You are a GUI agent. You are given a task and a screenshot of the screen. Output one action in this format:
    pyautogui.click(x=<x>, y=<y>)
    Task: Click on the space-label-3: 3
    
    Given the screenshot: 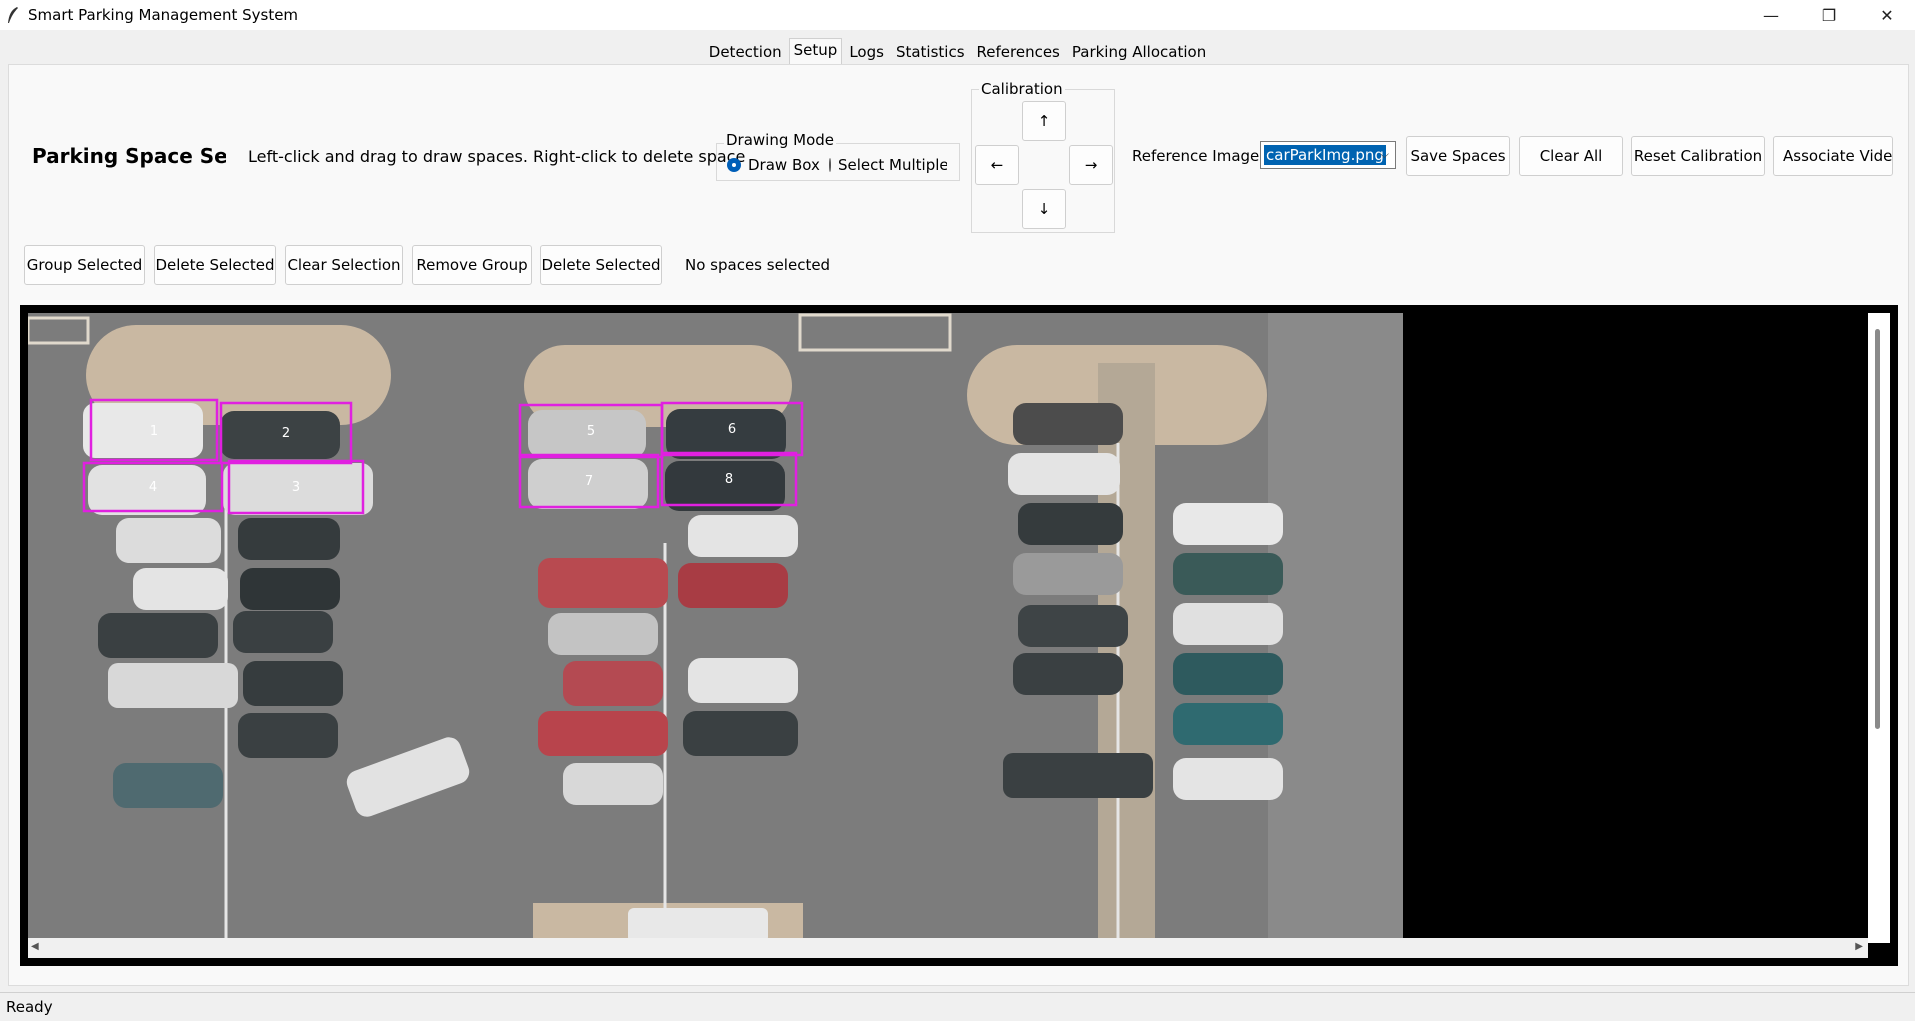 What is the action you would take?
    pyautogui.click(x=296, y=487)
    